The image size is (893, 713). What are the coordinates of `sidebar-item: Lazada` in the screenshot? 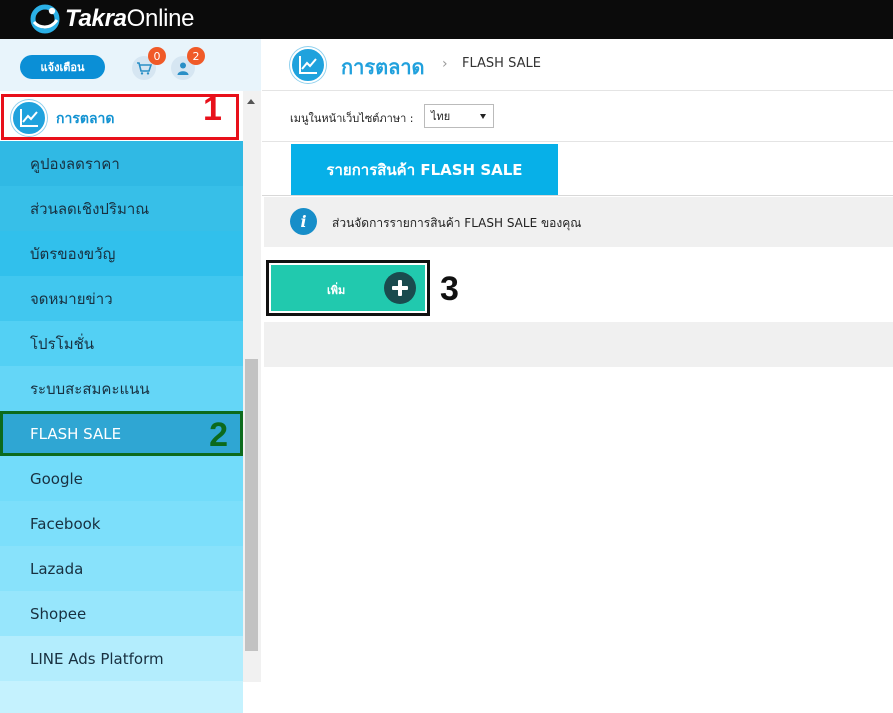 It's located at (121, 568).